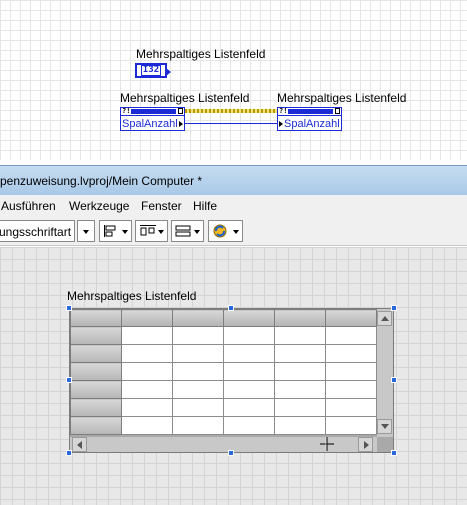  I want to click on i32-type-label: I32, so click(151, 70).